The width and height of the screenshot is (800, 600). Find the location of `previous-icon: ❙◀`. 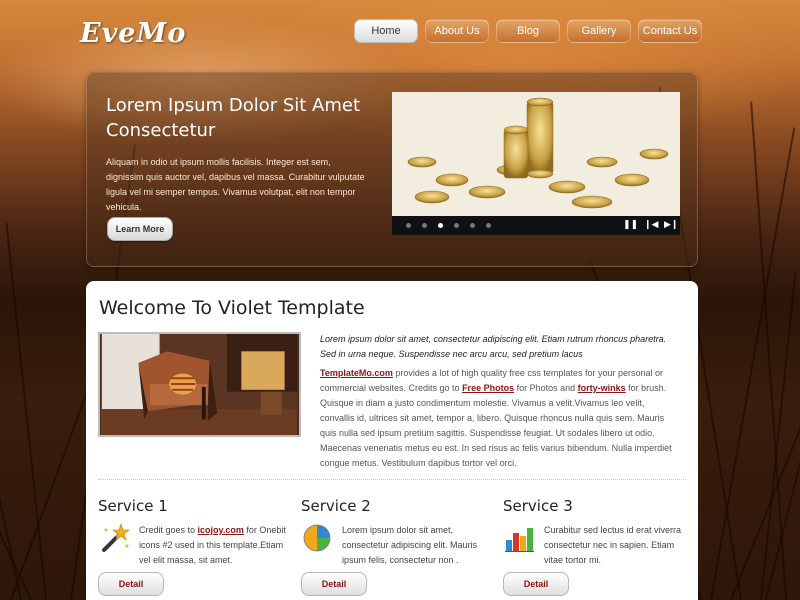

previous-icon: ❙◀ is located at coordinates (651, 225).